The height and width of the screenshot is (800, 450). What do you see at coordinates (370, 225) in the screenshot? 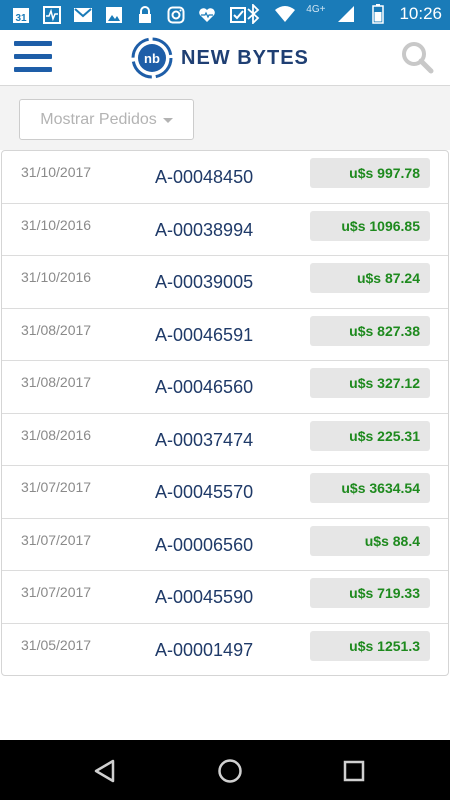
I see `order-amount-badge: u$s 1096.85` at bounding box center [370, 225].